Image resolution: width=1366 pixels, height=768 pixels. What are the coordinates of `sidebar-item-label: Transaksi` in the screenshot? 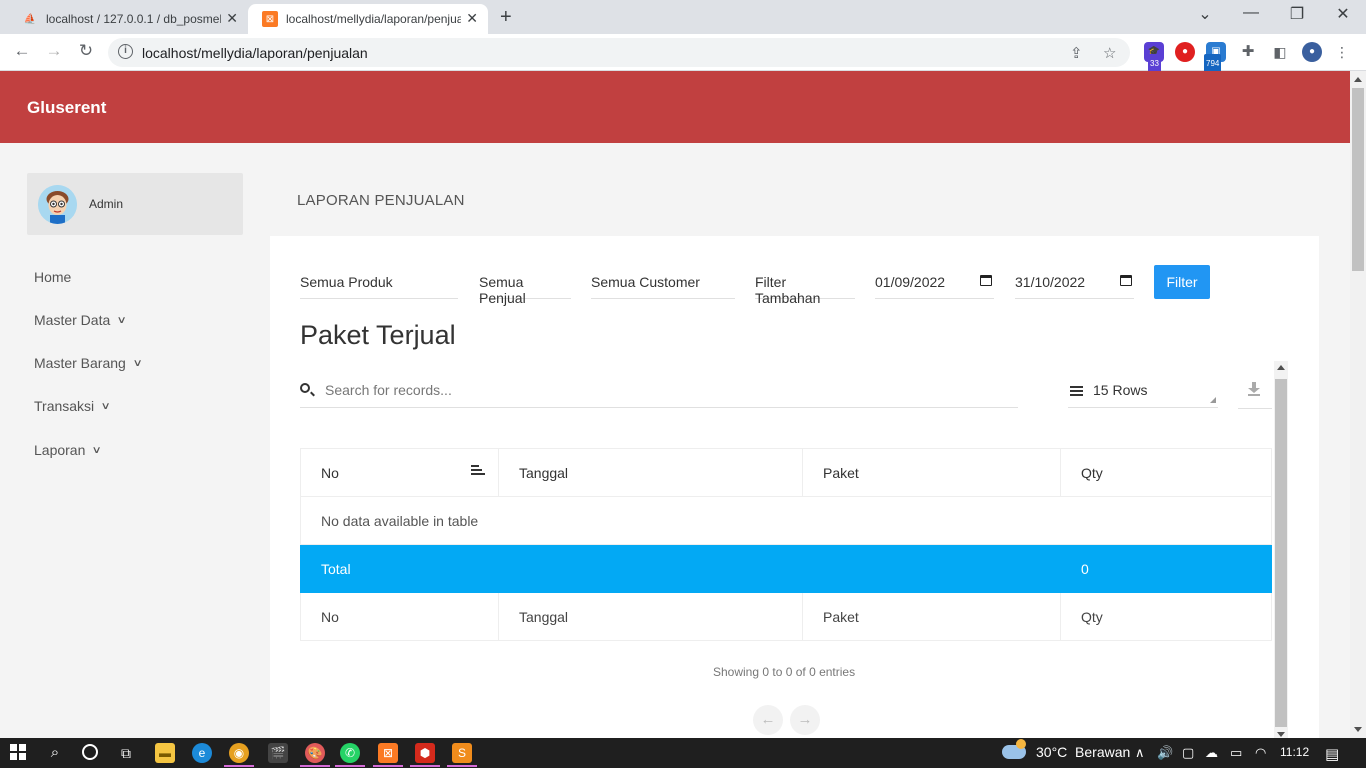 It's located at (64, 406).